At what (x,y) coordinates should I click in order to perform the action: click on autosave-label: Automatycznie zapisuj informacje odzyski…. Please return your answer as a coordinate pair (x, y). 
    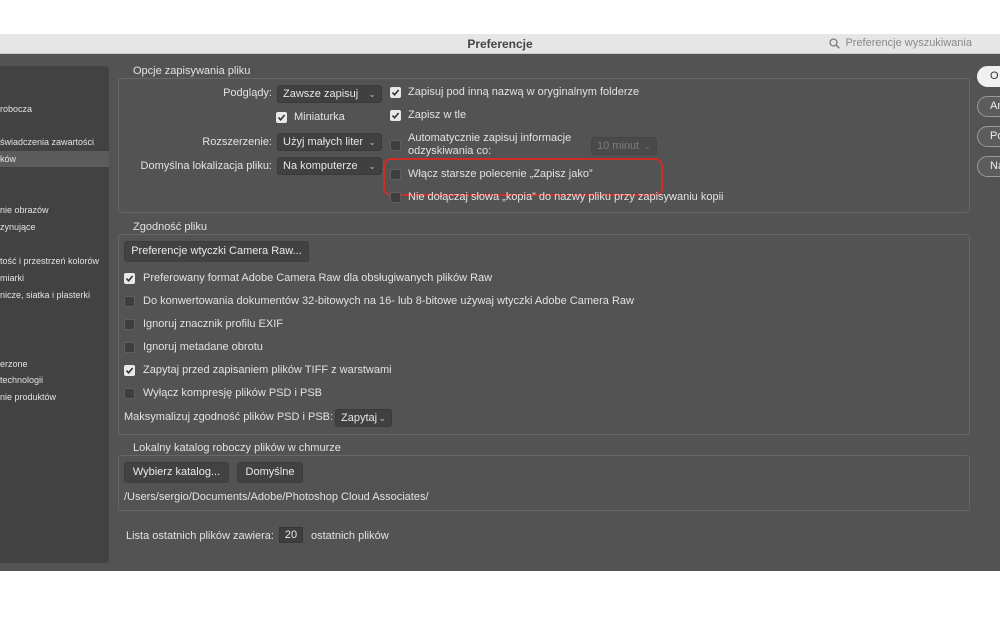
    Looking at the image, I should click on (489, 145).